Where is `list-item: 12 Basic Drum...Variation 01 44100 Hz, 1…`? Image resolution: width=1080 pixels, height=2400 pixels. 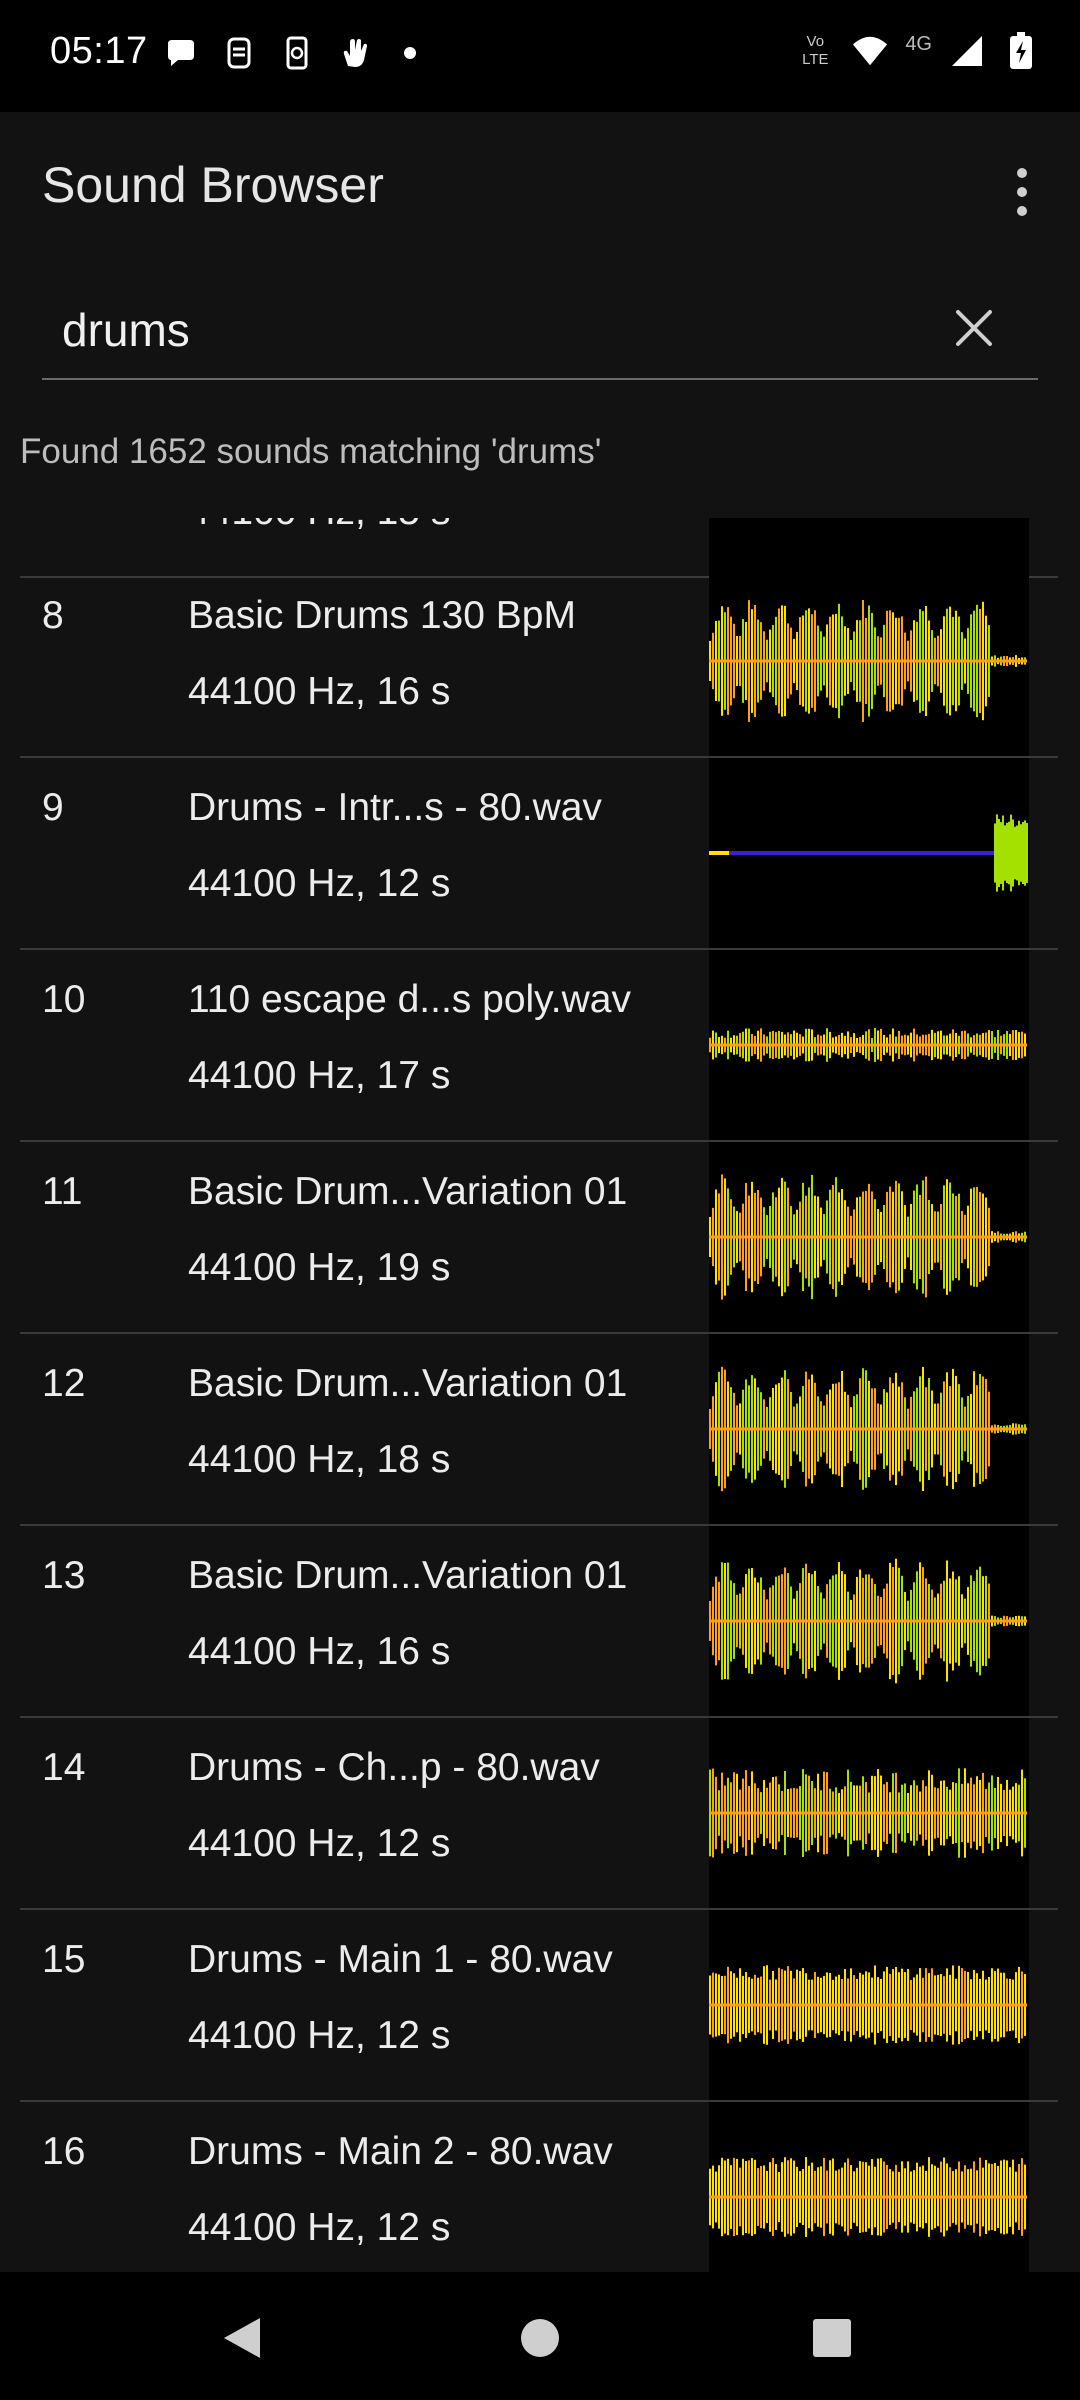
list-item: 12 Basic Drum...Variation 01 44100 Hz, 1… is located at coordinates (540, 1430).